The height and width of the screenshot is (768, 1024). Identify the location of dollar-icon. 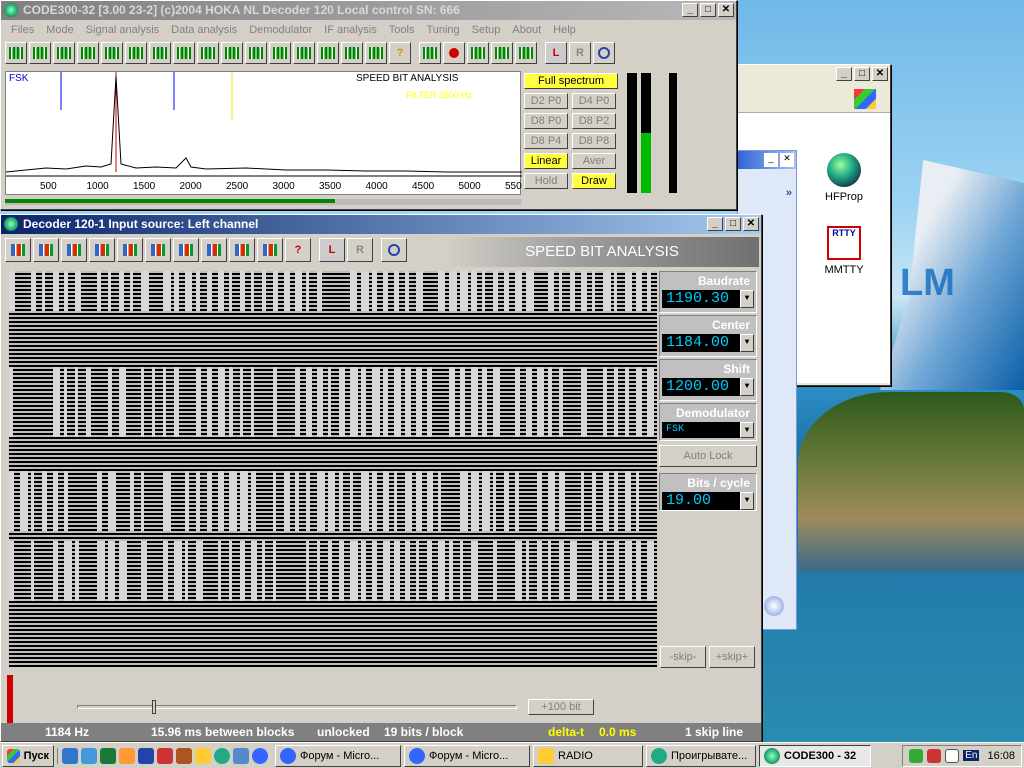
(74, 250).